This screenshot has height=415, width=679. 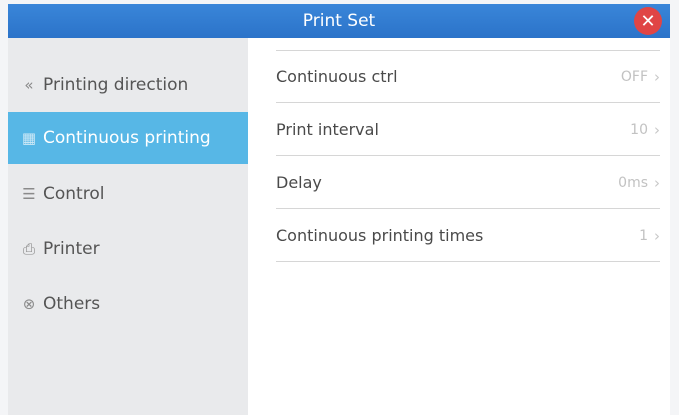 What do you see at coordinates (337, 76) in the screenshot?
I see `setting-label: Continuous ctrl` at bounding box center [337, 76].